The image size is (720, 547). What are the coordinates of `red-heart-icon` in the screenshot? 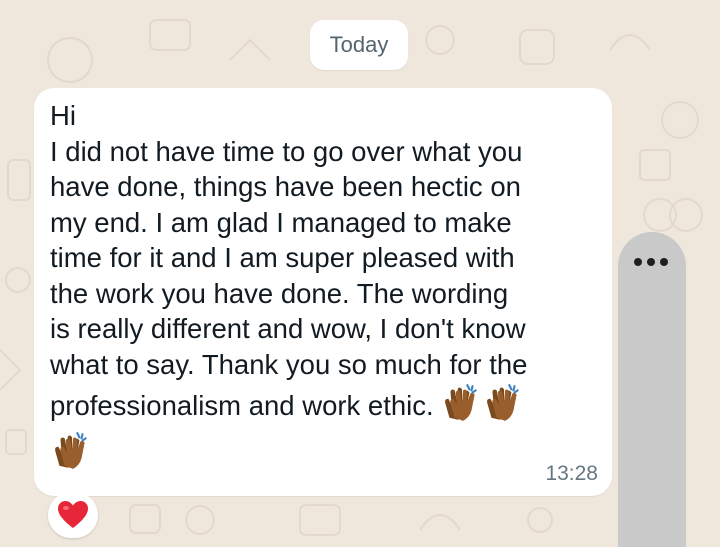 It's located at (73, 514).